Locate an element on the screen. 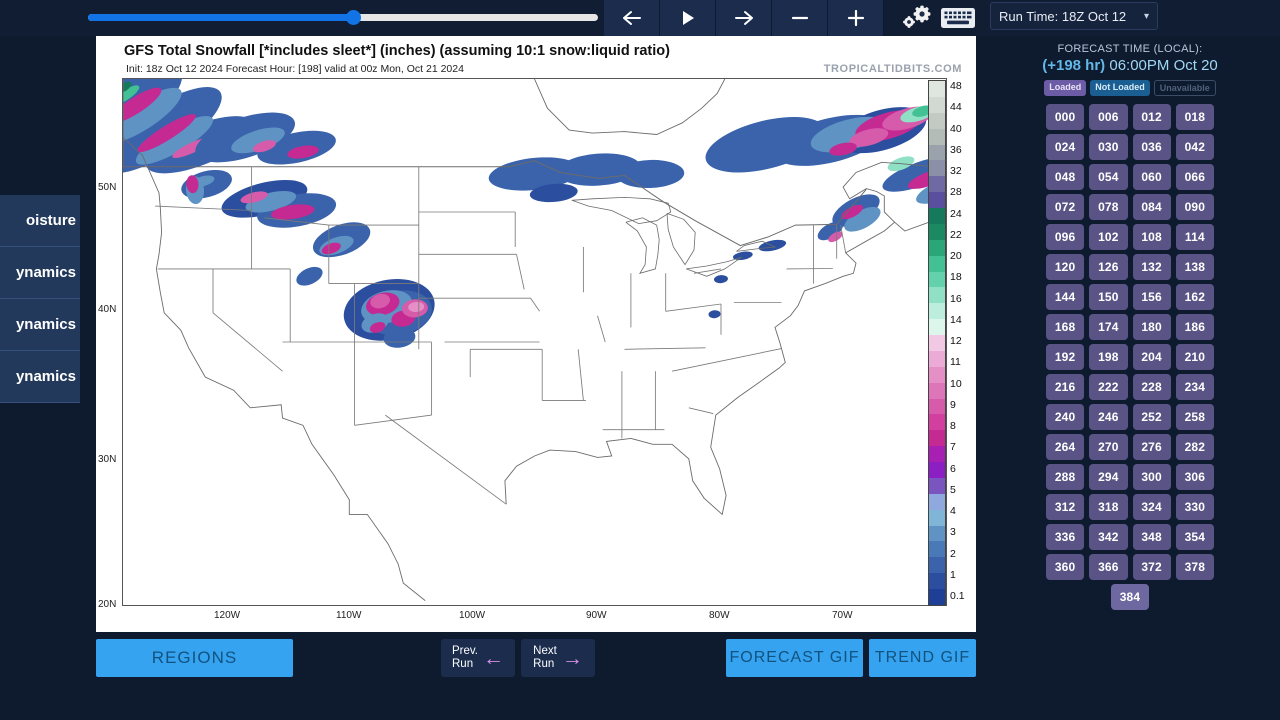  forecast-hour-button-252: 252 is located at coordinates (1151, 417).